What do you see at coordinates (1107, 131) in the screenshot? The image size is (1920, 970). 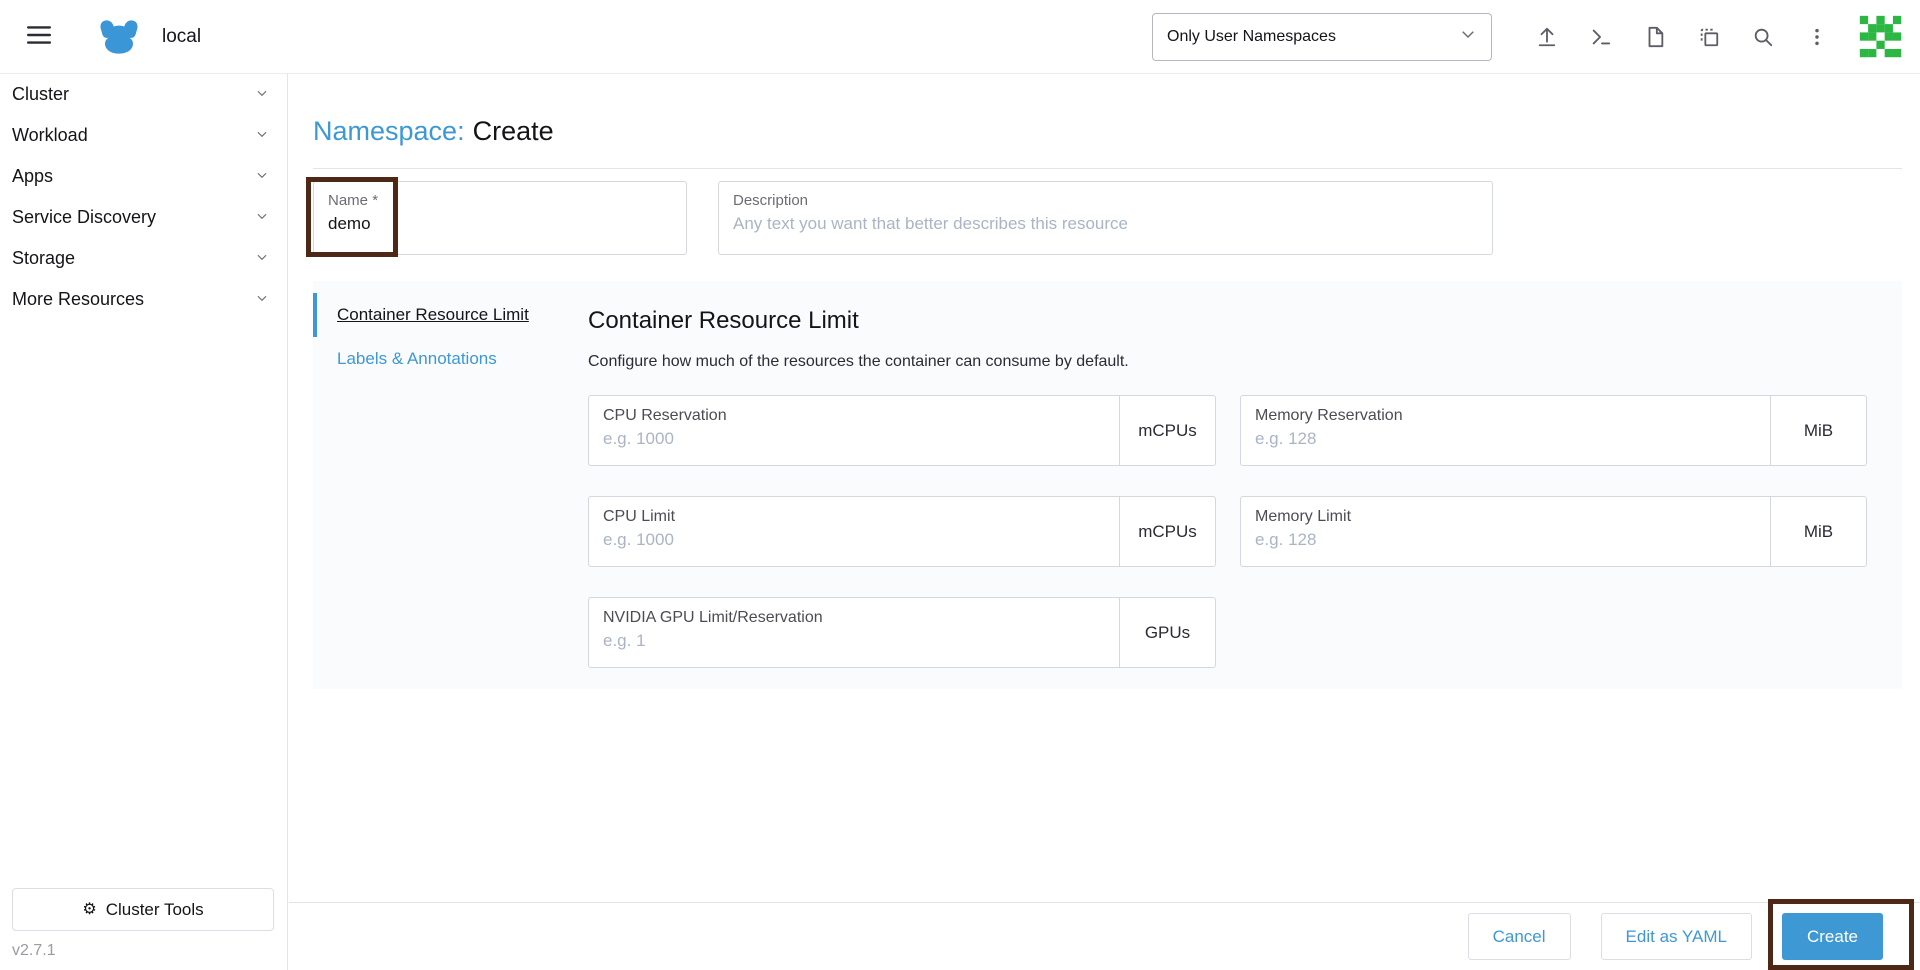 I see `page-title: Namespace: Create` at bounding box center [1107, 131].